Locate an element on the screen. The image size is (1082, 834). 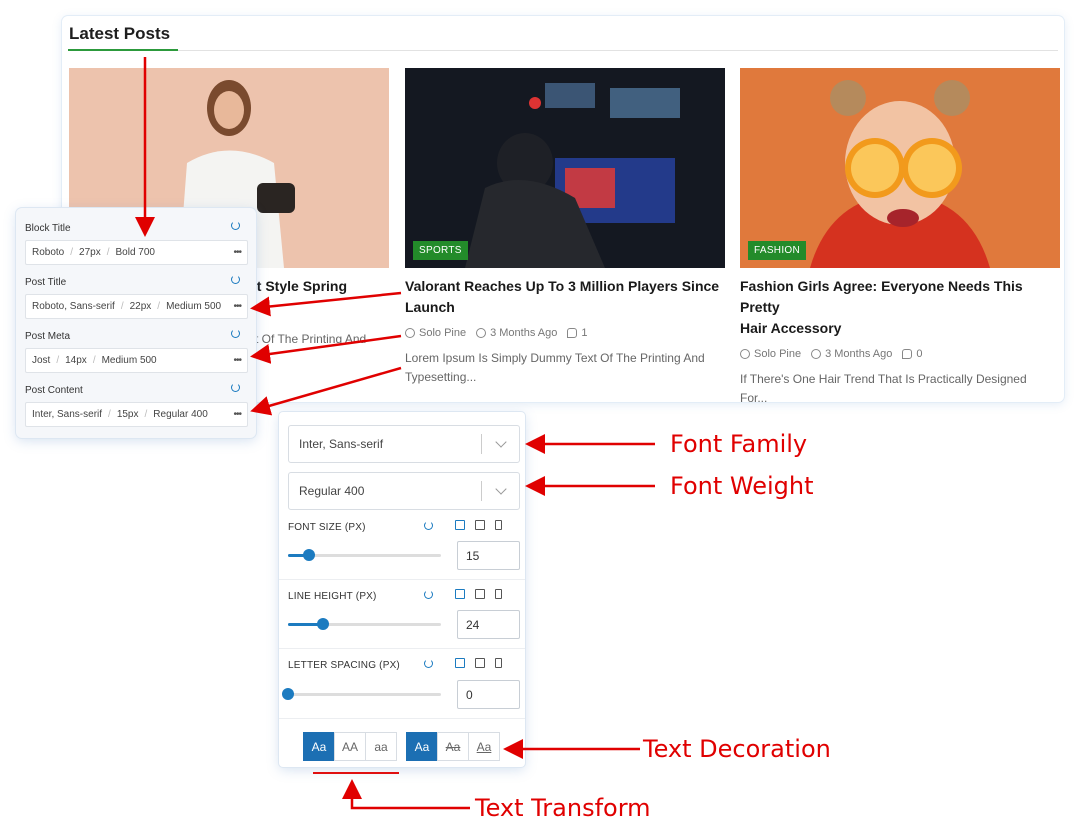
annotation-font-weight: Font Weight is located at coordinates (742, 486).